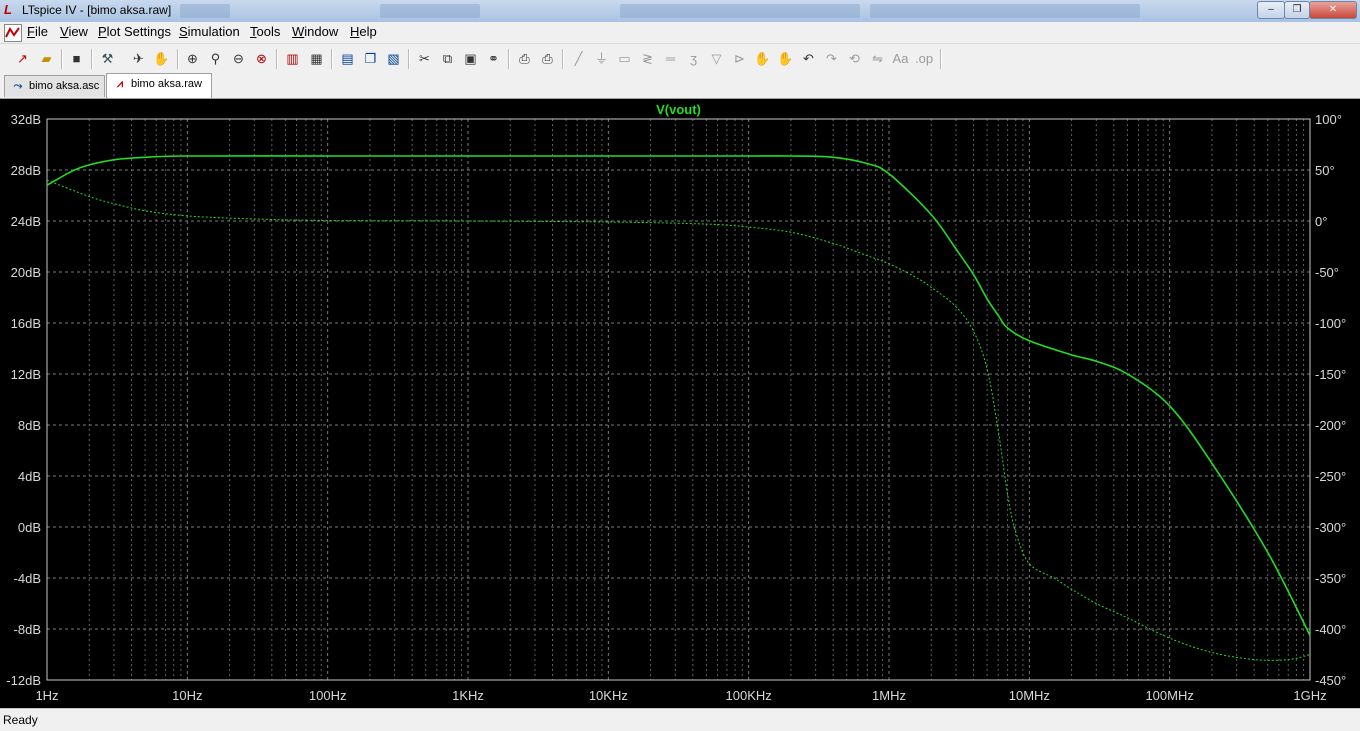 Image resolution: width=1360 pixels, height=731 pixels. What do you see at coordinates (749, 695) in the screenshot?
I see `x-tick-label: 100KHz` at bounding box center [749, 695].